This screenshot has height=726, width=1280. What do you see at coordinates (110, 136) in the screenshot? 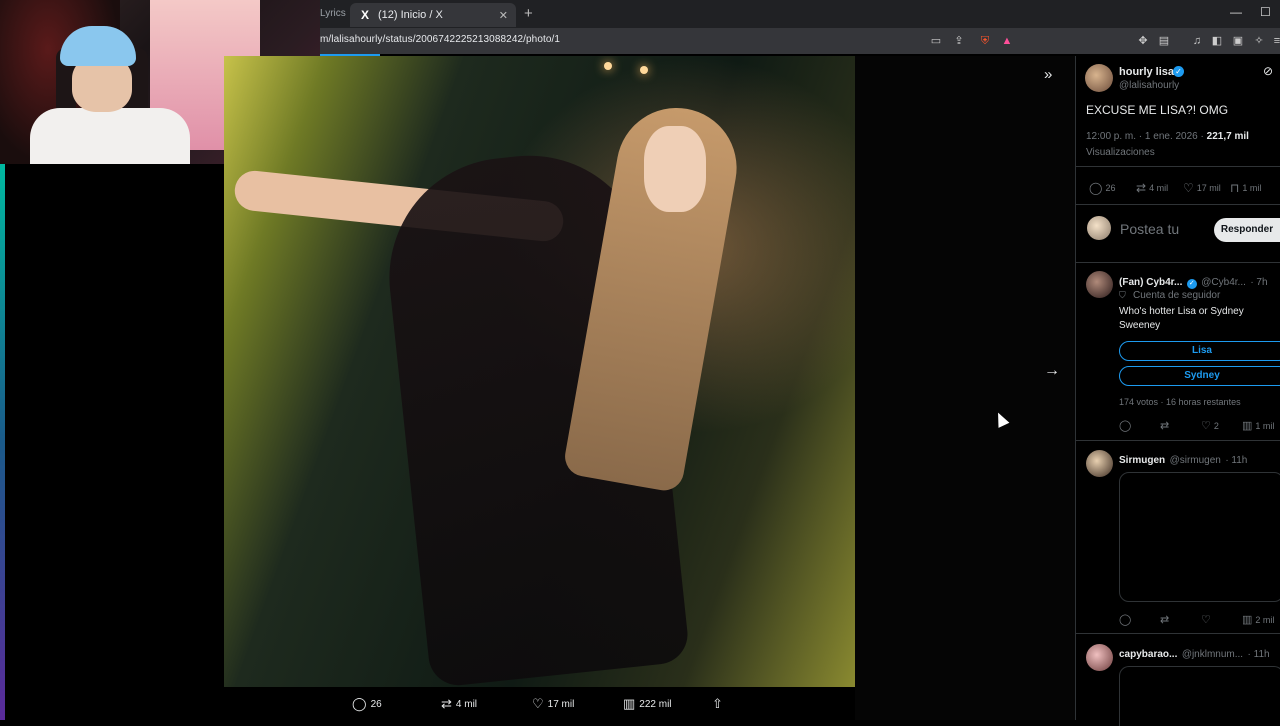
I see `streamer-shirt` at bounding box center [110, 136].